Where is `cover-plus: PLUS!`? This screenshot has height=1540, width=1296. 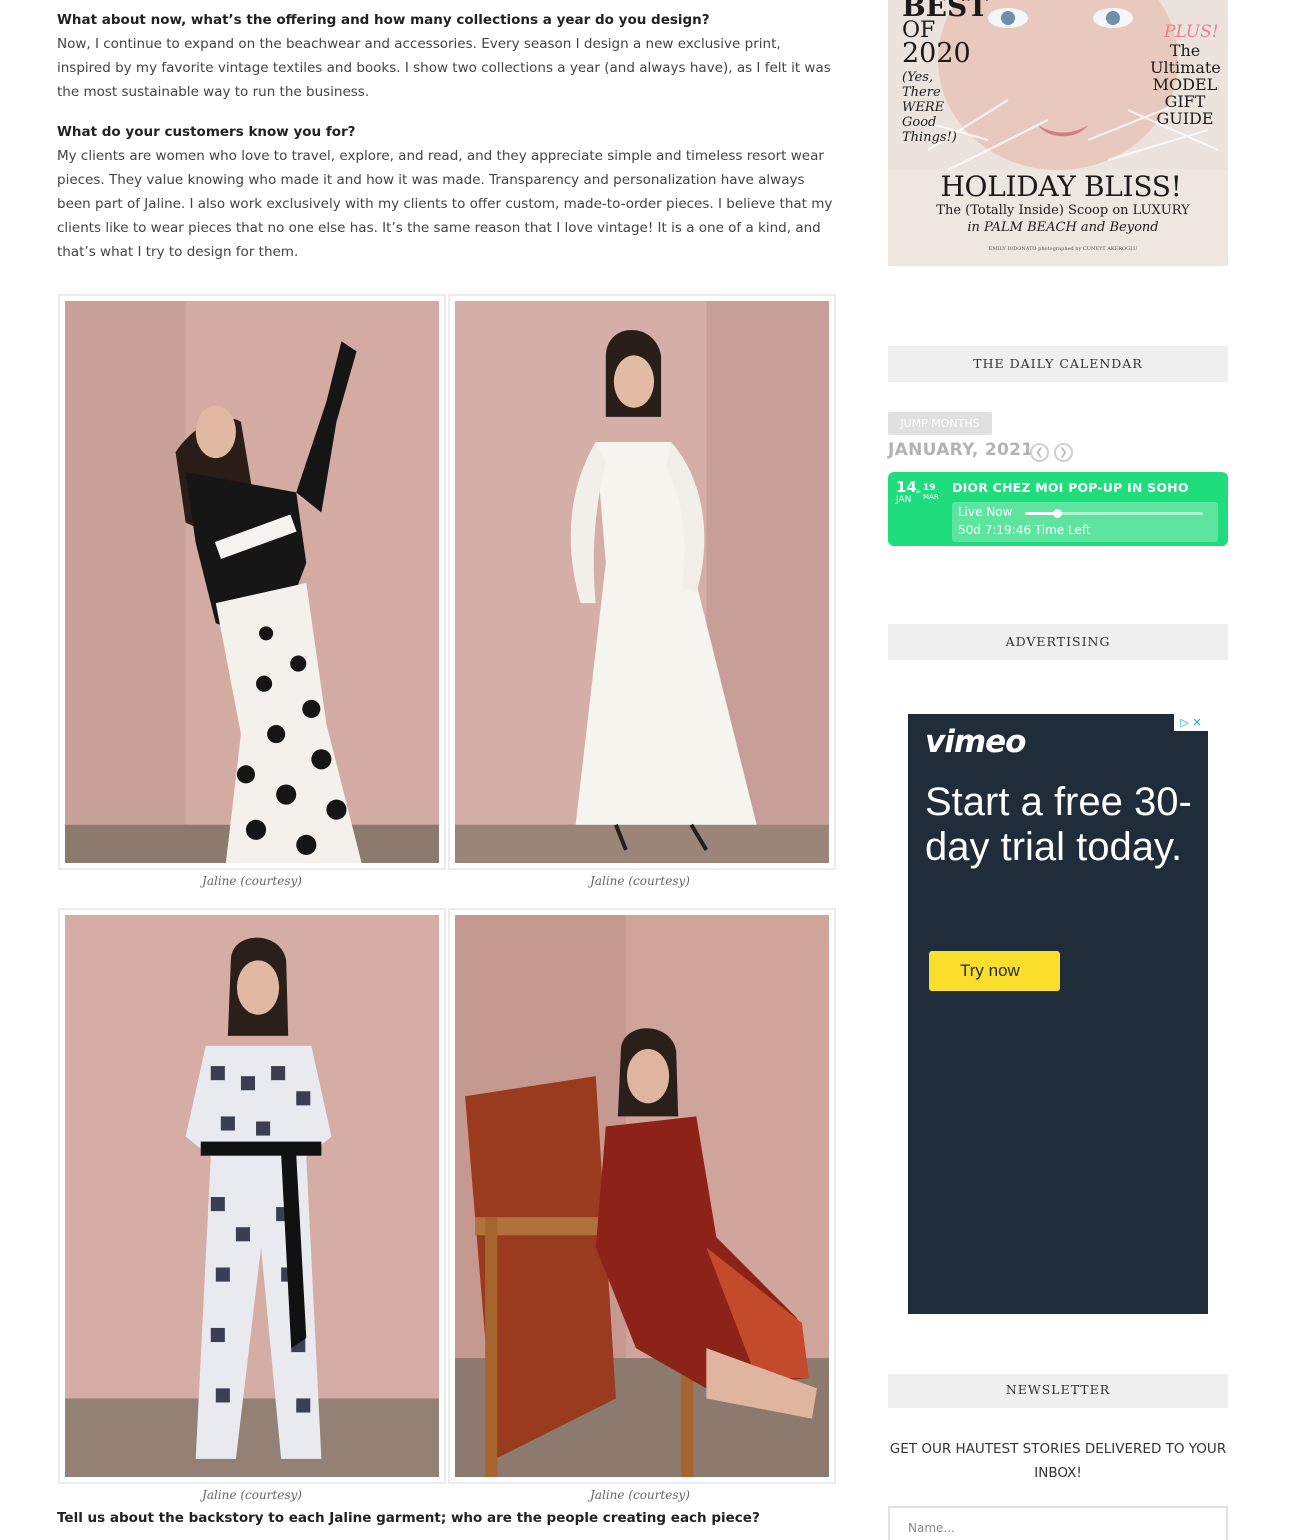 cover-plus: PLUS! is located at coordinates (1191, 32).